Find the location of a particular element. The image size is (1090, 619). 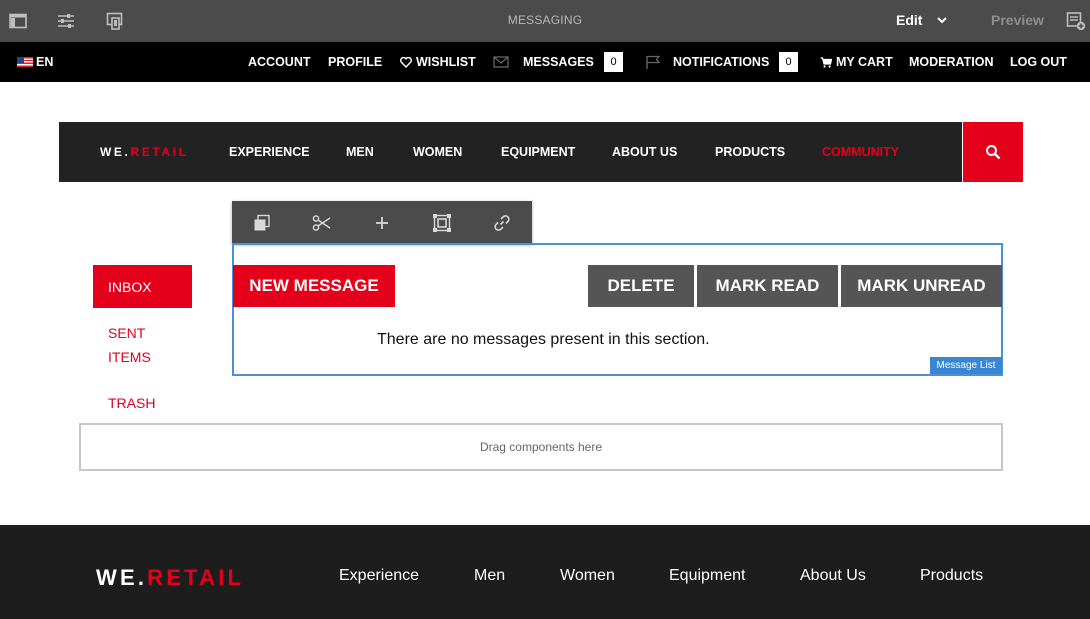

notifications-link: NOTIFICATIONS is located at coordinates (707, 62).